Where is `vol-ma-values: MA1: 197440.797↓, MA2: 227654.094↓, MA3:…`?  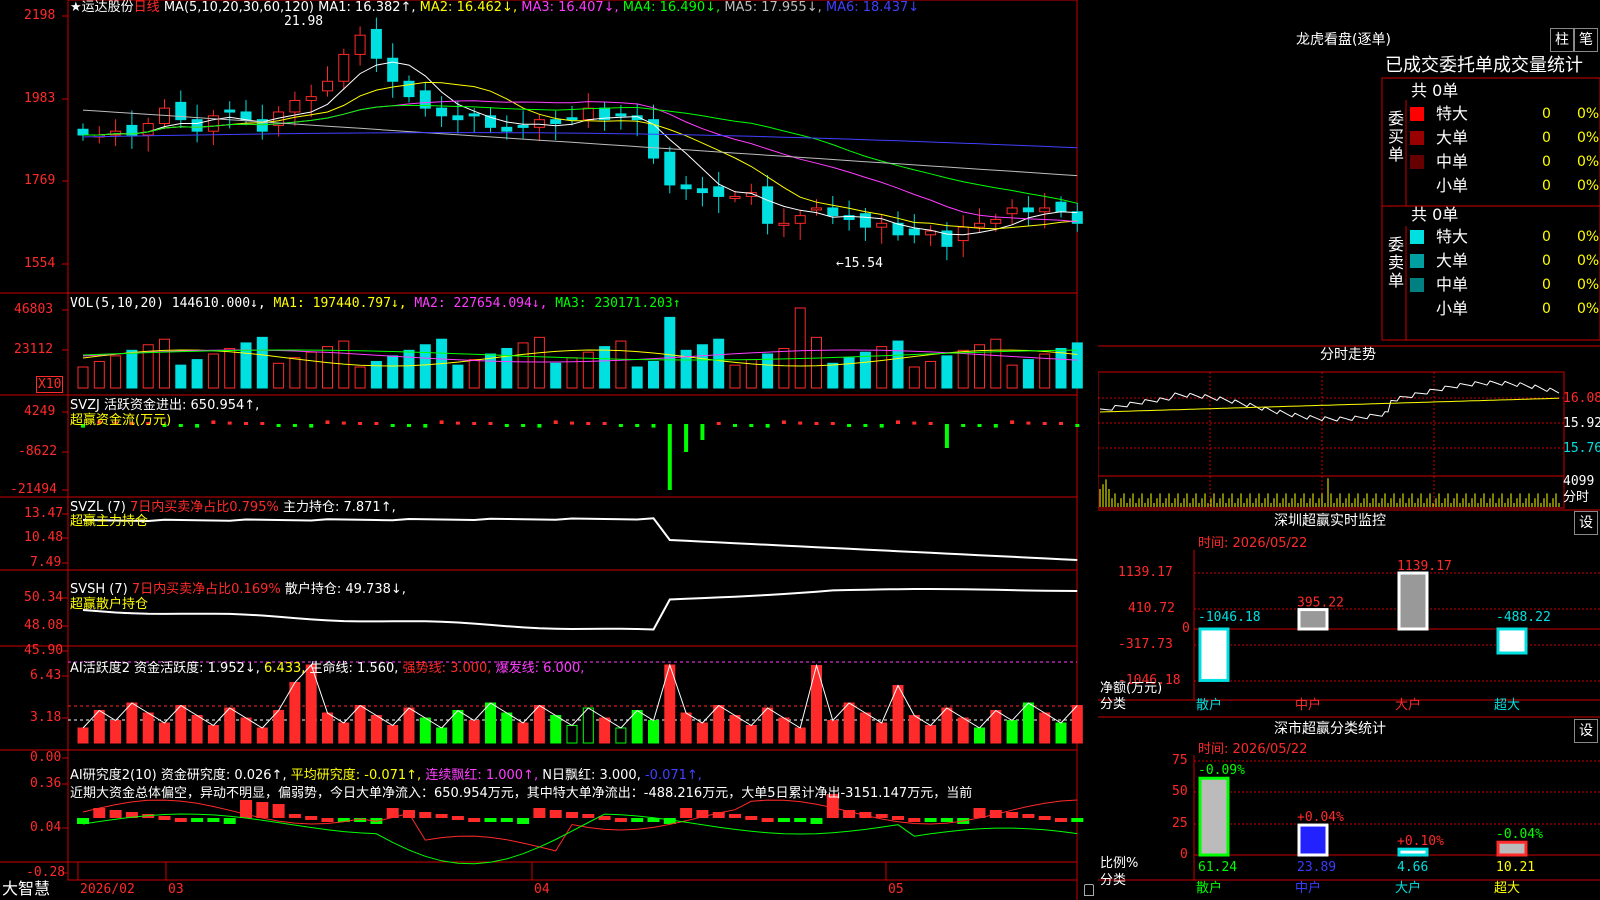
vol-ma-values: MA1: 197440.797↓, MA2: 227654.094↓, MA3:… is located at coordinates (477, 303).